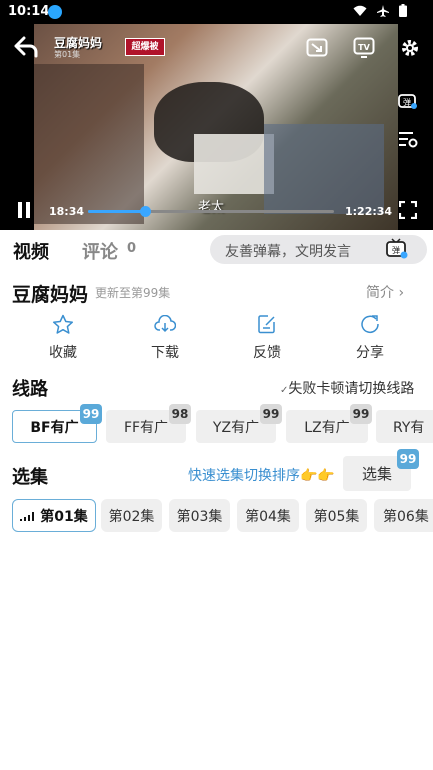 The image size is (433, 770). What do you see at coordinates (370, 324) in the screenshot?
I see `share-icon` at bounding box center [370, 324].